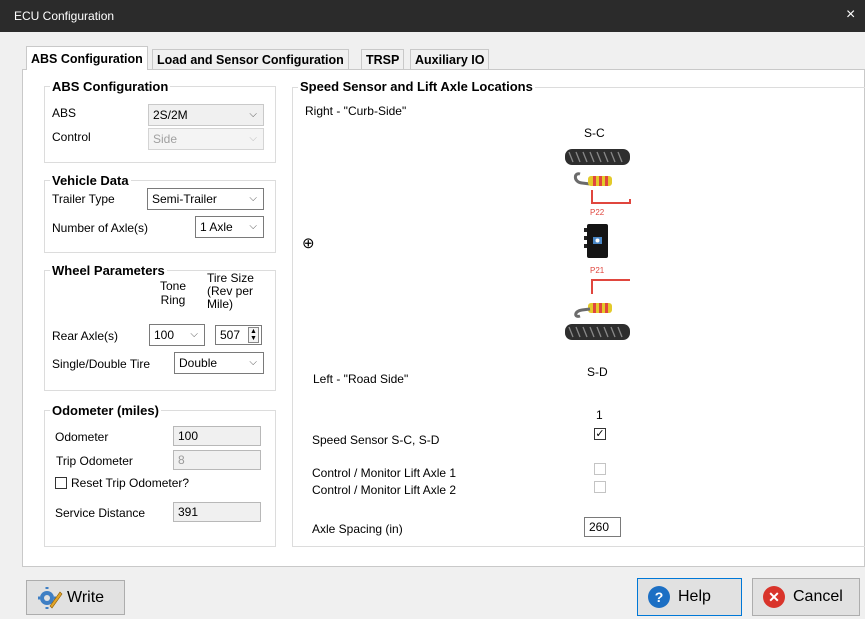  I want to click on odometer-value: 100, so click(188, 436).